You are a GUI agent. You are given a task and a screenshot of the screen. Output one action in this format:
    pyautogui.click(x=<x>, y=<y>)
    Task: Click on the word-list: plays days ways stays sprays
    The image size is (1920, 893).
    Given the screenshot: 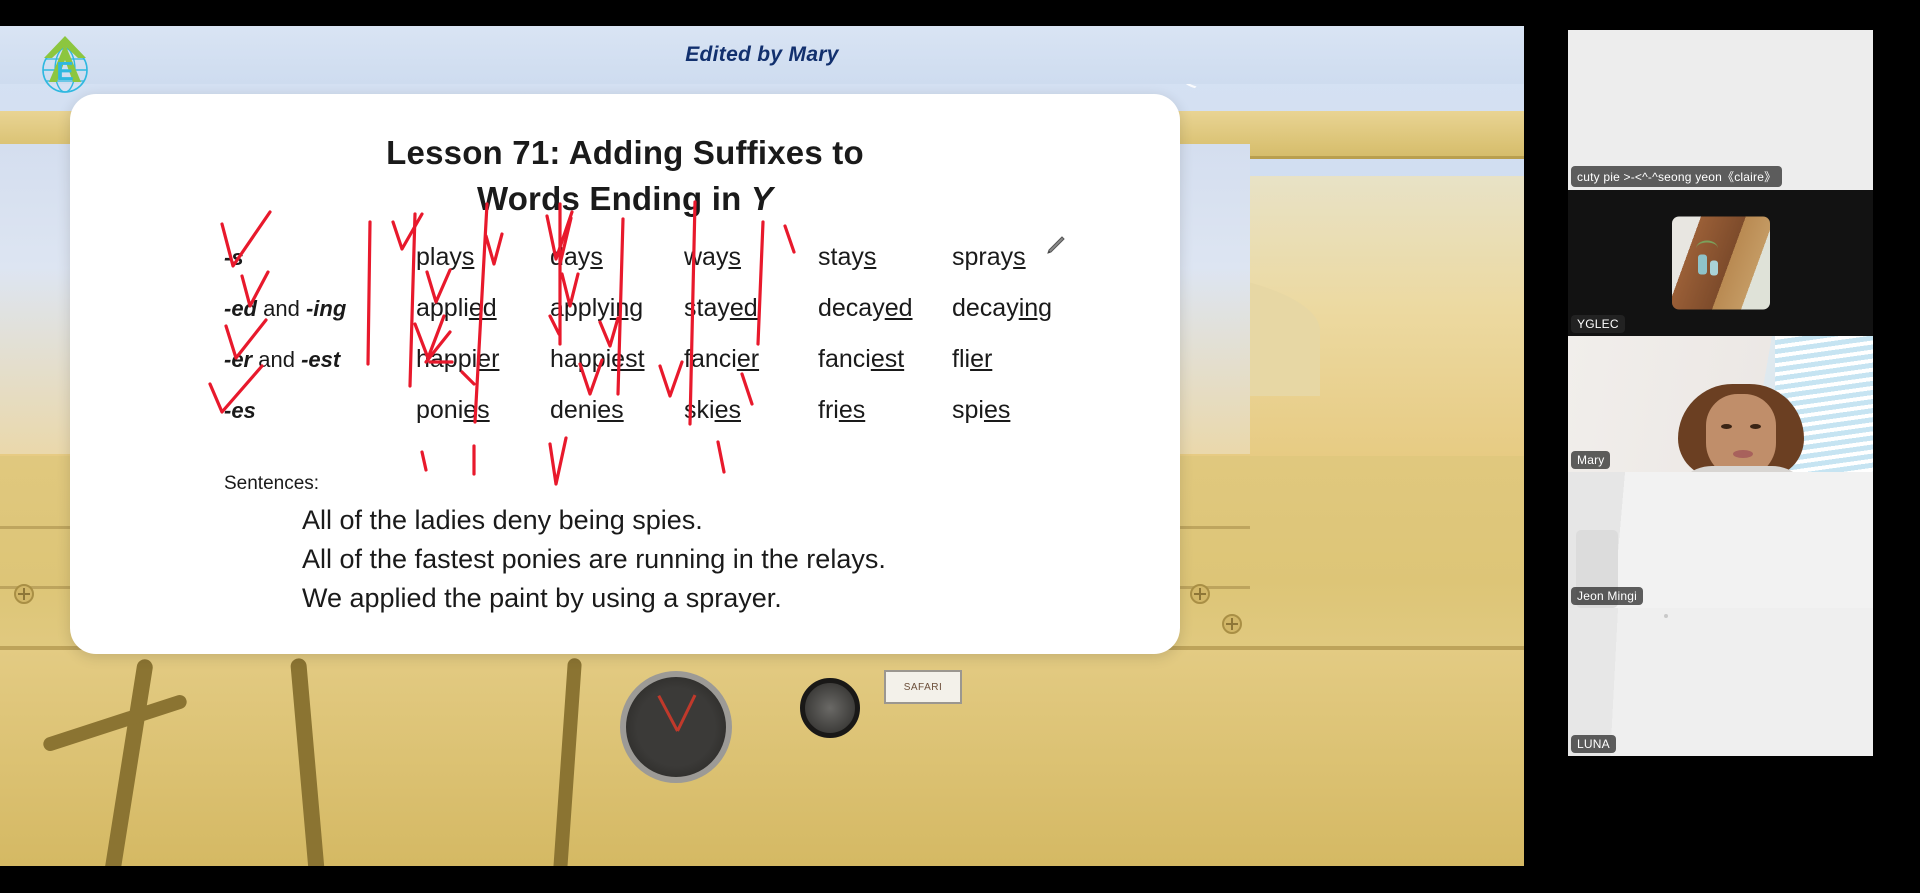 What is the action you would take?
    pyautogui.click(x=721, y=257)
    